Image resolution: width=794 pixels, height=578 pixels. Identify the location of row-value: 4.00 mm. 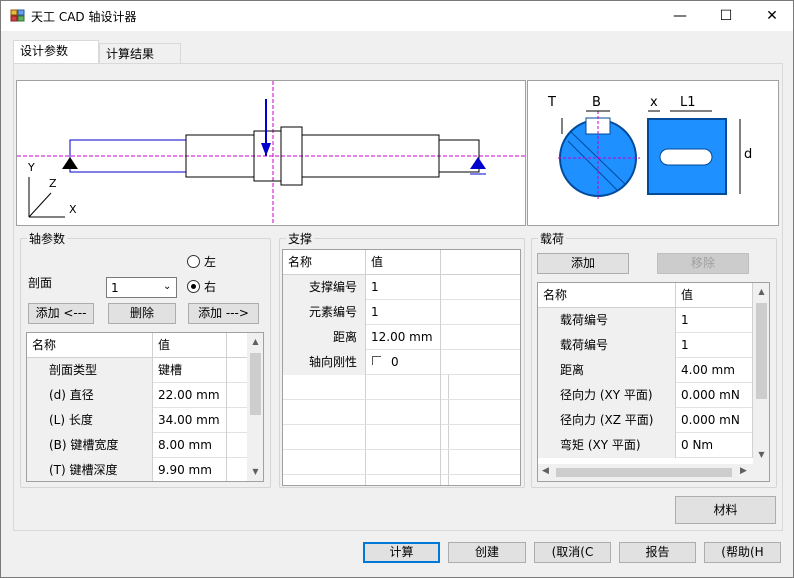
(714, 370).